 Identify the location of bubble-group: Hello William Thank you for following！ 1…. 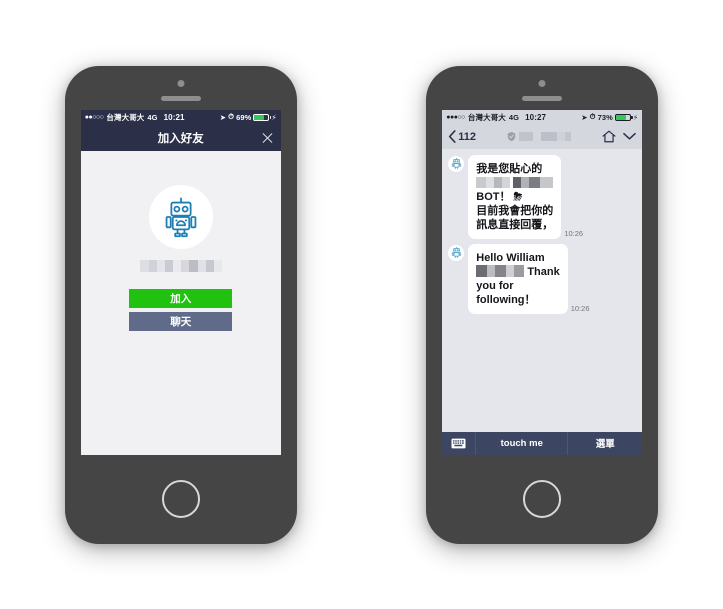
(529, 279).